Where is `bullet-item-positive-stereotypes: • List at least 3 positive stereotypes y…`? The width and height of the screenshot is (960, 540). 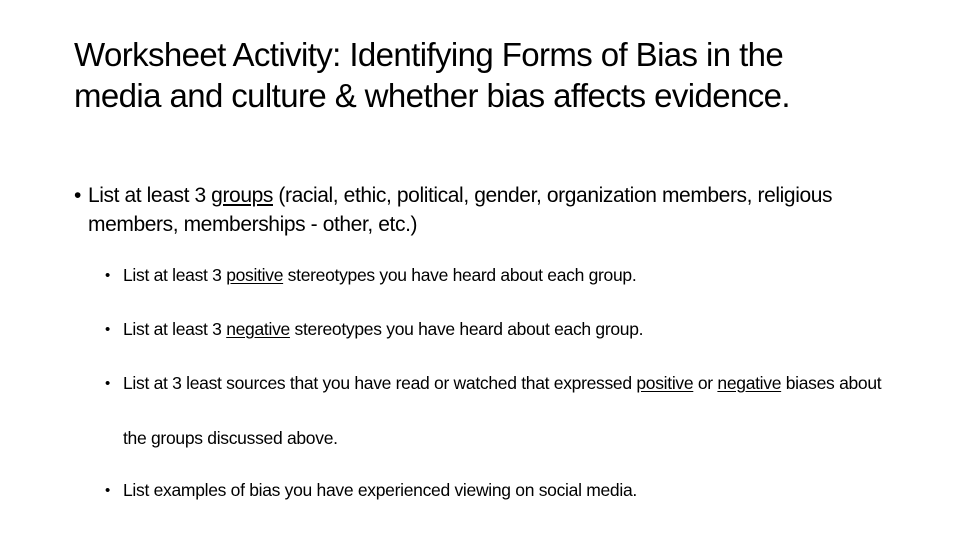 bullet-item-positive-stereotypes: • List at least 3 positive stereotypes y… is located at coordinates (505, 275).